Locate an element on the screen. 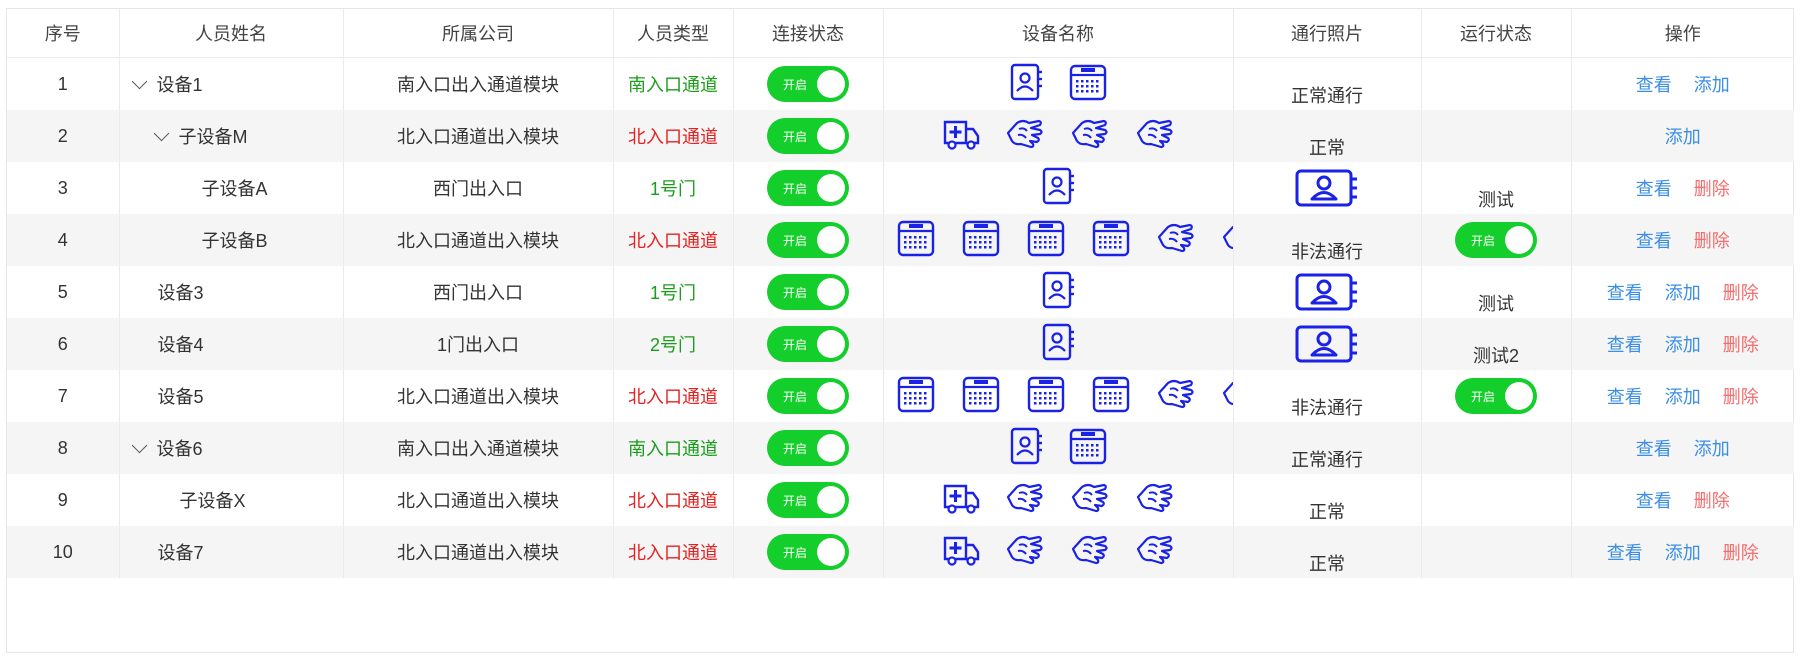 The height and width of the screenshot is (658, 1802). name-cell: 子设备A is located at coordinates (231, 188).